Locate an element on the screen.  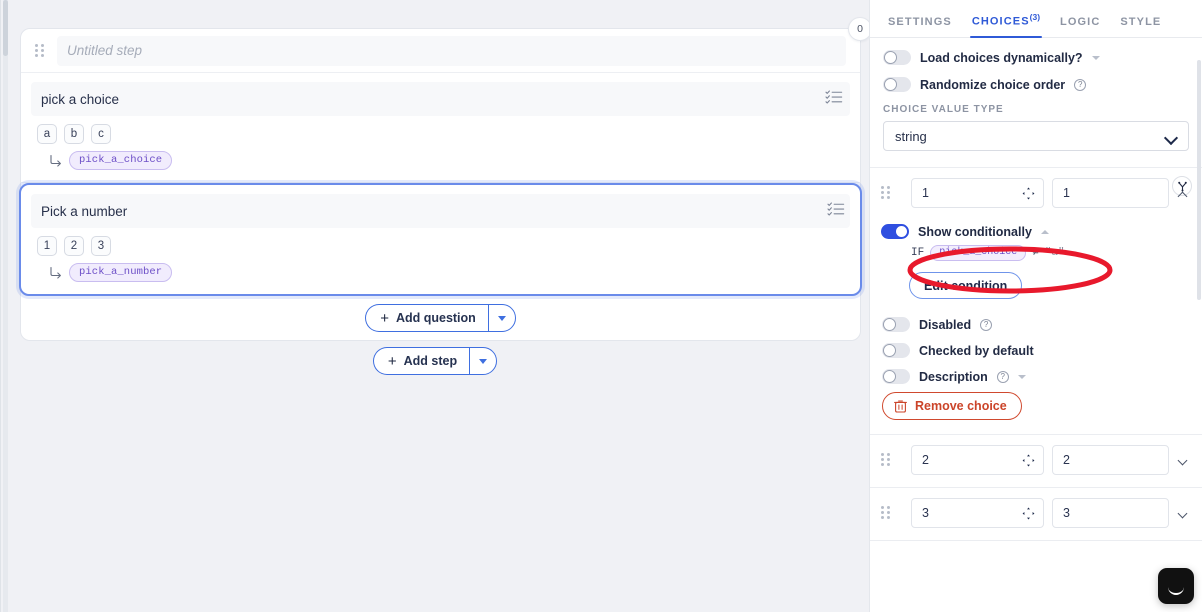
question-block-pick-a-choice: pick a choice a b c pick_a_choice is located at coordinates (440, 128).